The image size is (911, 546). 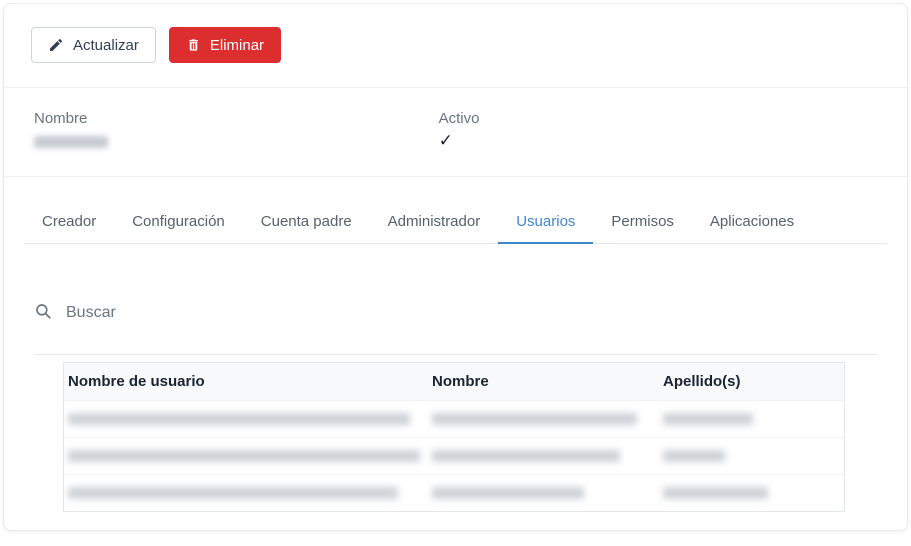 I want to click on active-field: Activo ✓, so click(x=641, y=129).